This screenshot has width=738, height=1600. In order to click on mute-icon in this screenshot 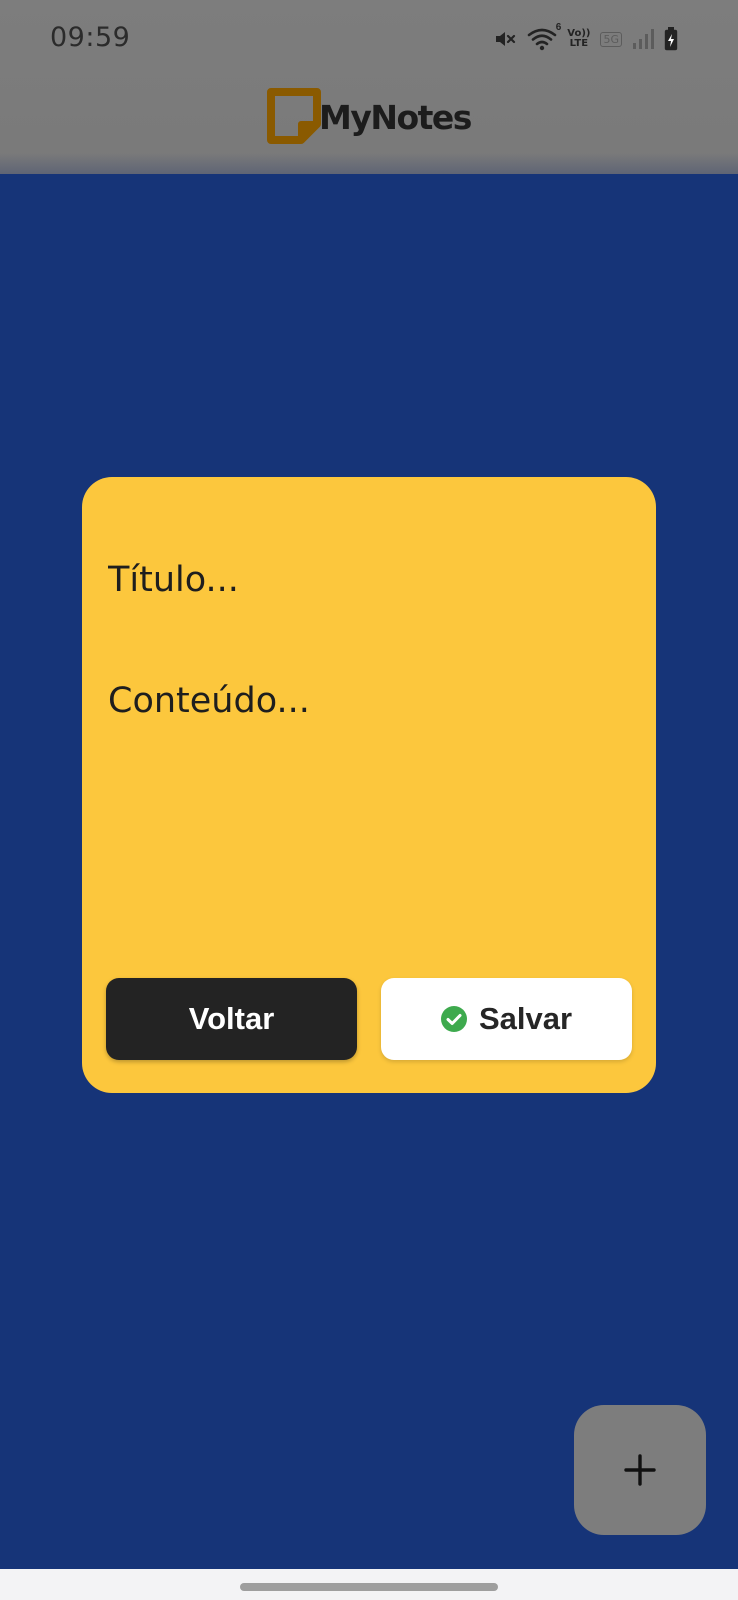, I will do `click(506, 39)`.